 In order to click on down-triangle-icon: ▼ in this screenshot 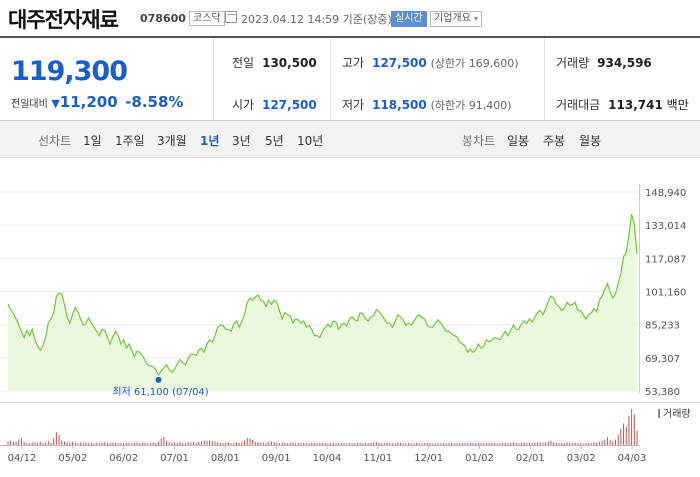, I will do `click(55, 103)`.